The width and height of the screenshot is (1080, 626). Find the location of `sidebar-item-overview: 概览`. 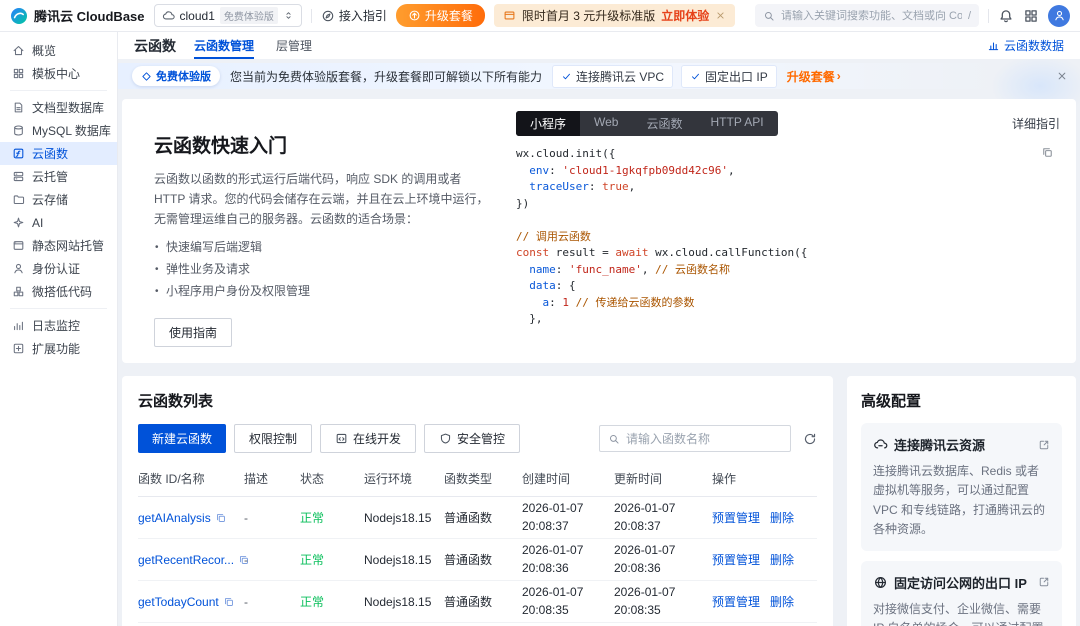

sidebar-item-overview: 概览 is located at coordinates (58, 50).